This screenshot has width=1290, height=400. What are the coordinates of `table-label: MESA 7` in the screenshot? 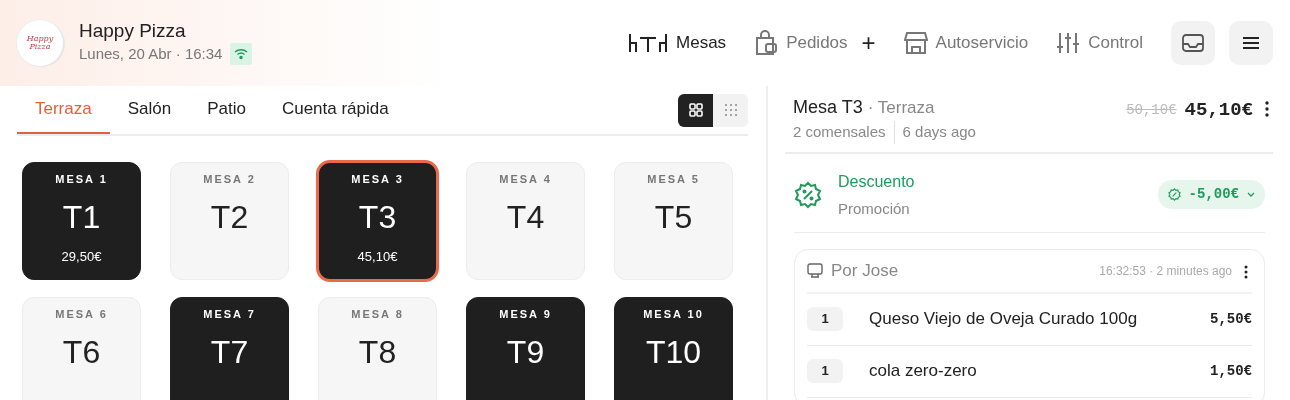 It's located at (229, 314).